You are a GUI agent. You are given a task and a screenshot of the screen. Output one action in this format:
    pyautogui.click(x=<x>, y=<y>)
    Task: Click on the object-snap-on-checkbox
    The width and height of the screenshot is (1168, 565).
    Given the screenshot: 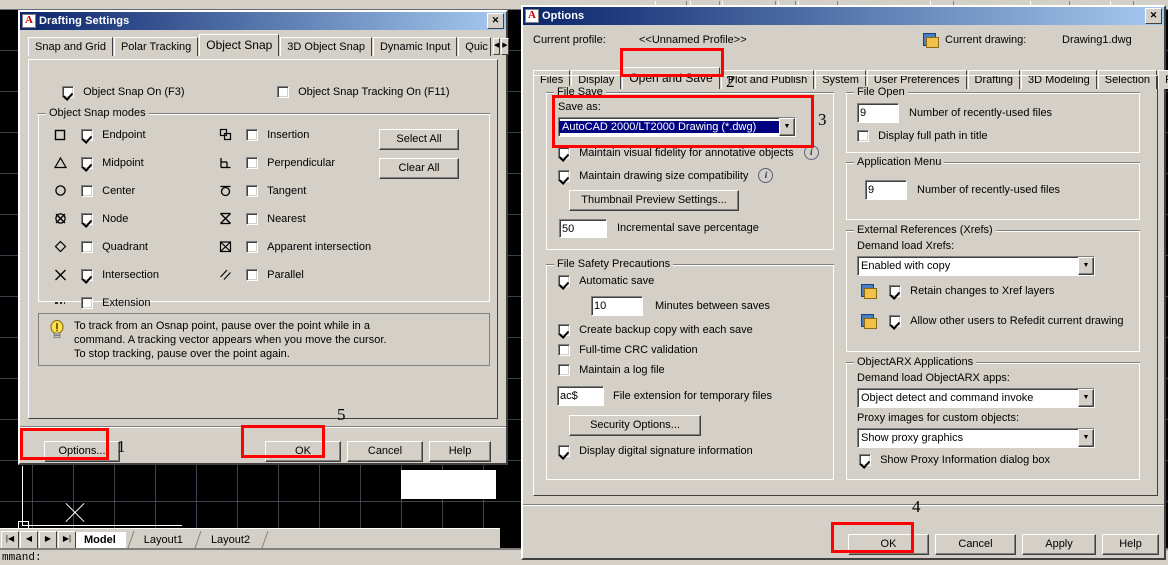 What is the action you would take?
    pyautogui.click(x=68, y=92)
    